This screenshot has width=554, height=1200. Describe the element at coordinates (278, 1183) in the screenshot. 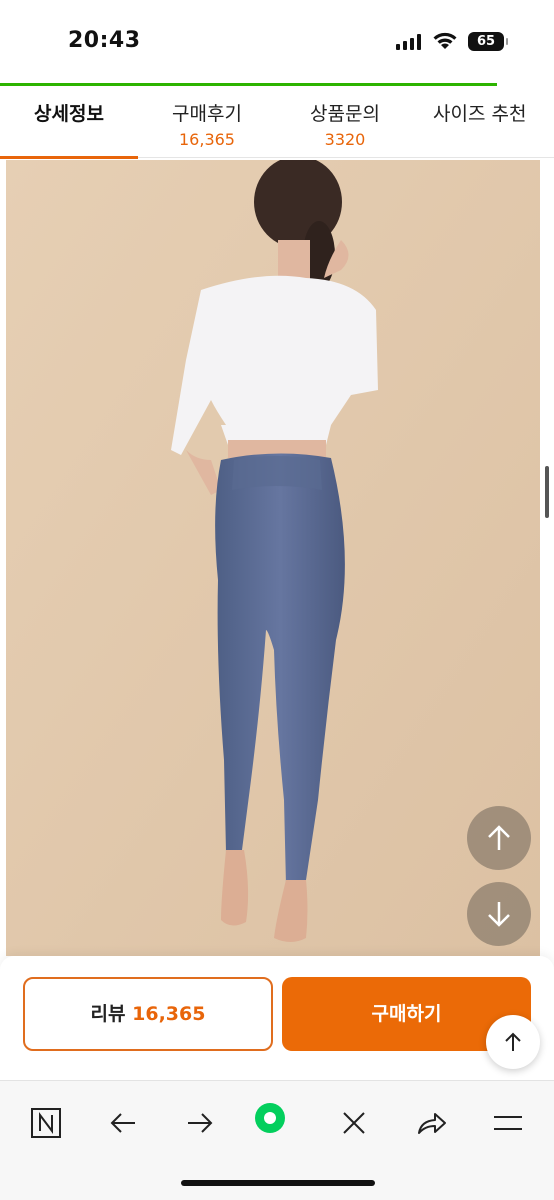

I see `home-indicator` at that location.